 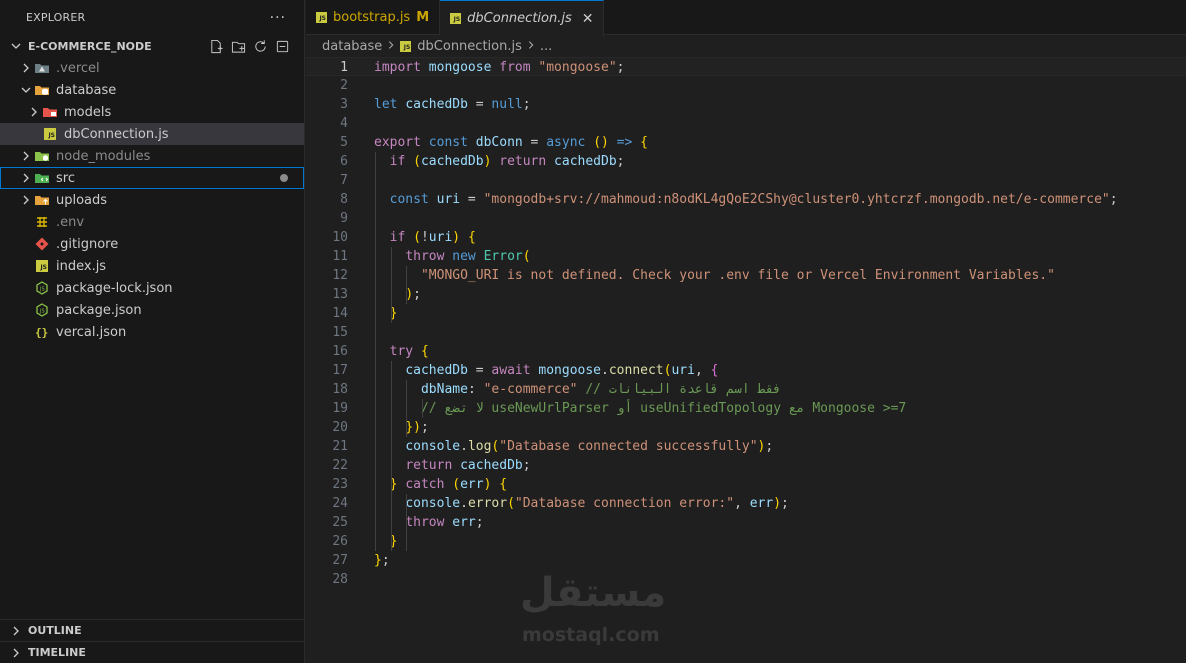 I want to click on tree-file-gitignore: .gitignore, so click(x=152, y=244).